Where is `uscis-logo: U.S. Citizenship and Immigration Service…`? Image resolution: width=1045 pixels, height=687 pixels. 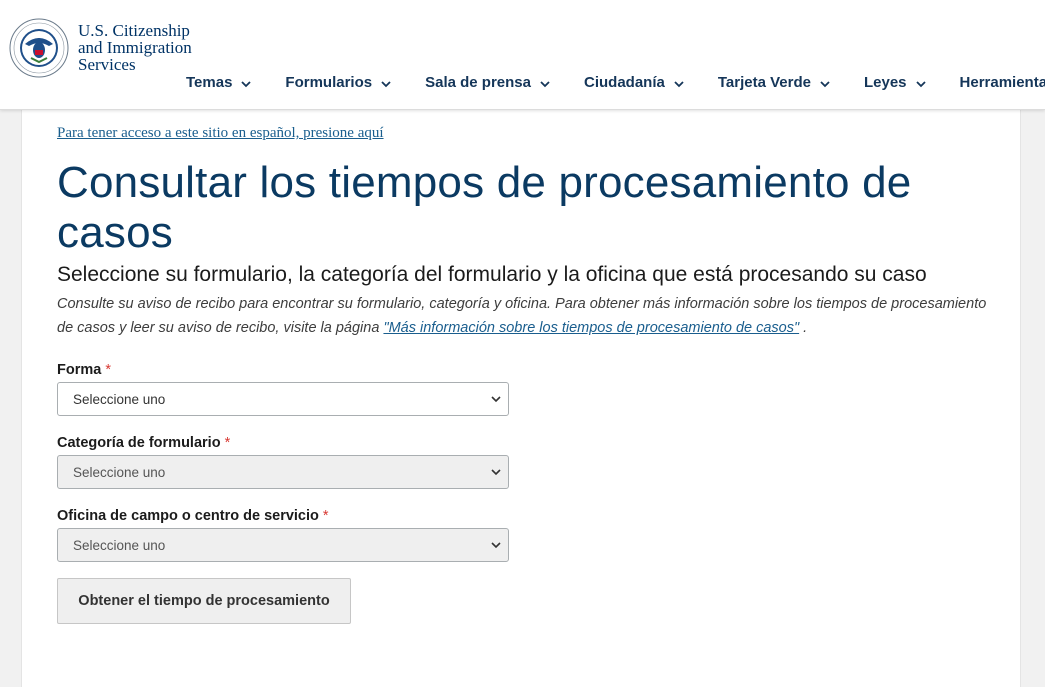
uscis-logo: U.S. Citizenship and Immigration Service… is located at coordinates (100, 48).